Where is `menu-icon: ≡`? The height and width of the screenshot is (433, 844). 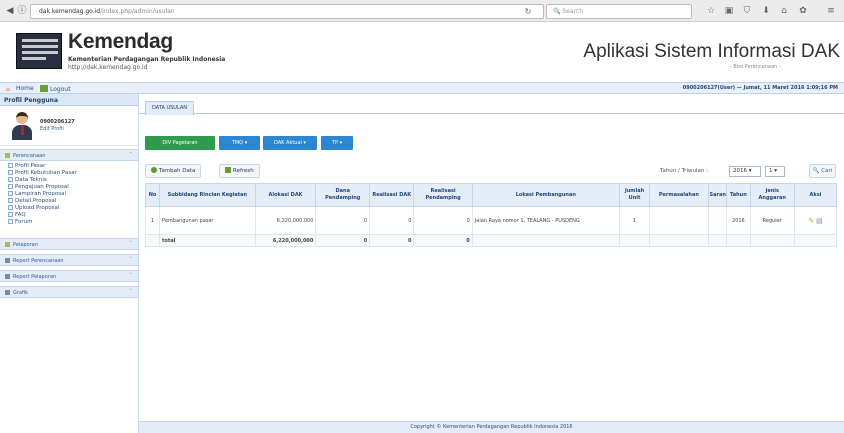
menu-icon: ≡ is located at coordinates (831, 11).